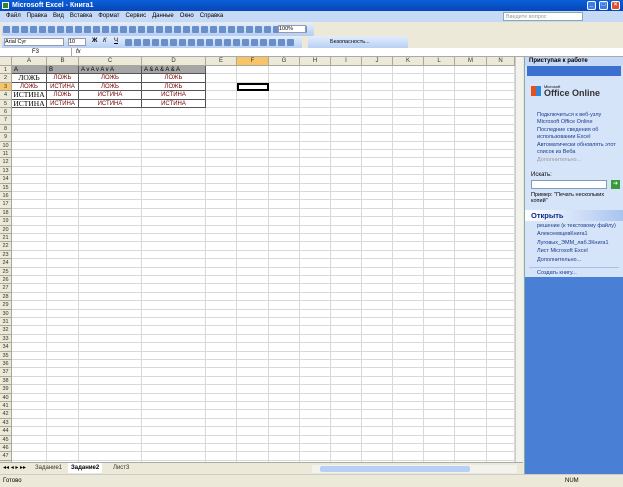  Describe the element at coordinates (471, 61) in the screenshot. I see `column-header-M: M` at that location.